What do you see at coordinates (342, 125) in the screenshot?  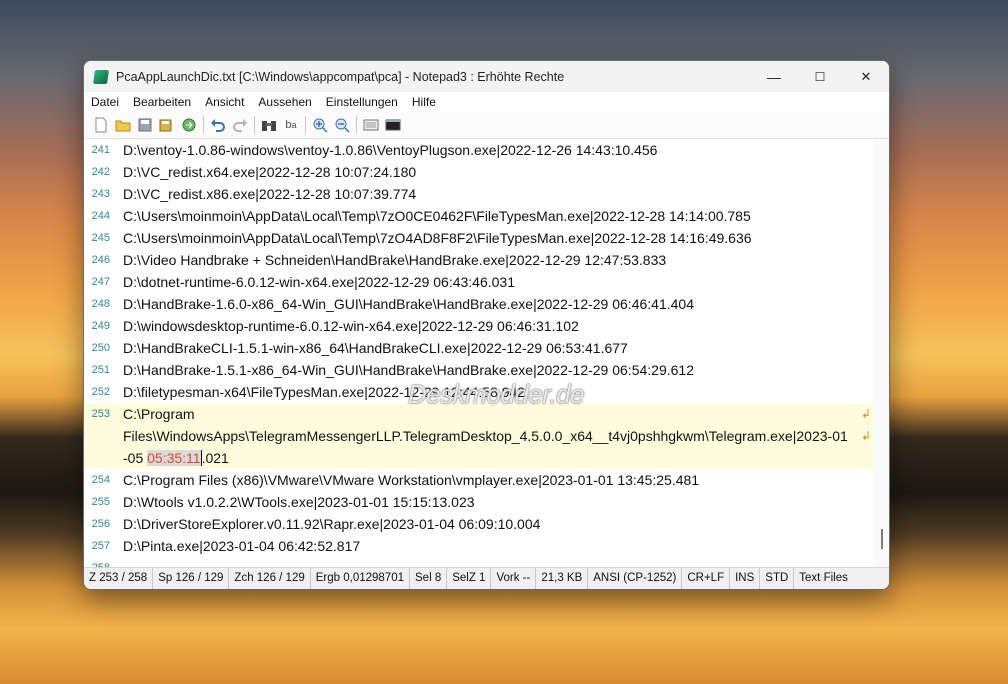 I see `zoom-out-icon` at bounding box center [342, 125].